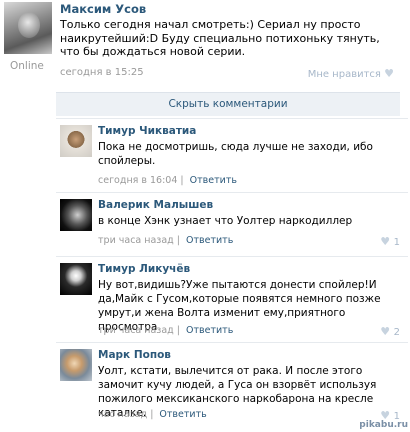  I want to click on comment-meta: час назад | Ответить, so click(152, 414).